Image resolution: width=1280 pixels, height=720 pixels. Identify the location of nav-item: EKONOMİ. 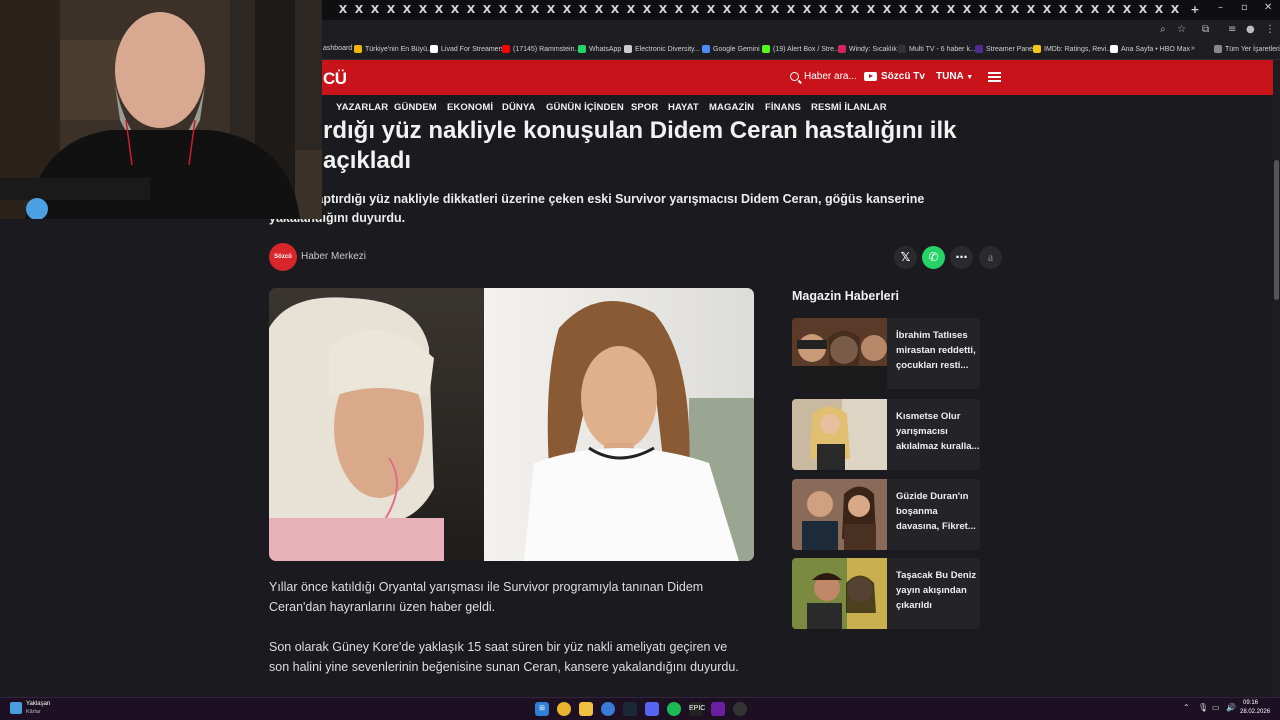
(470, 107).